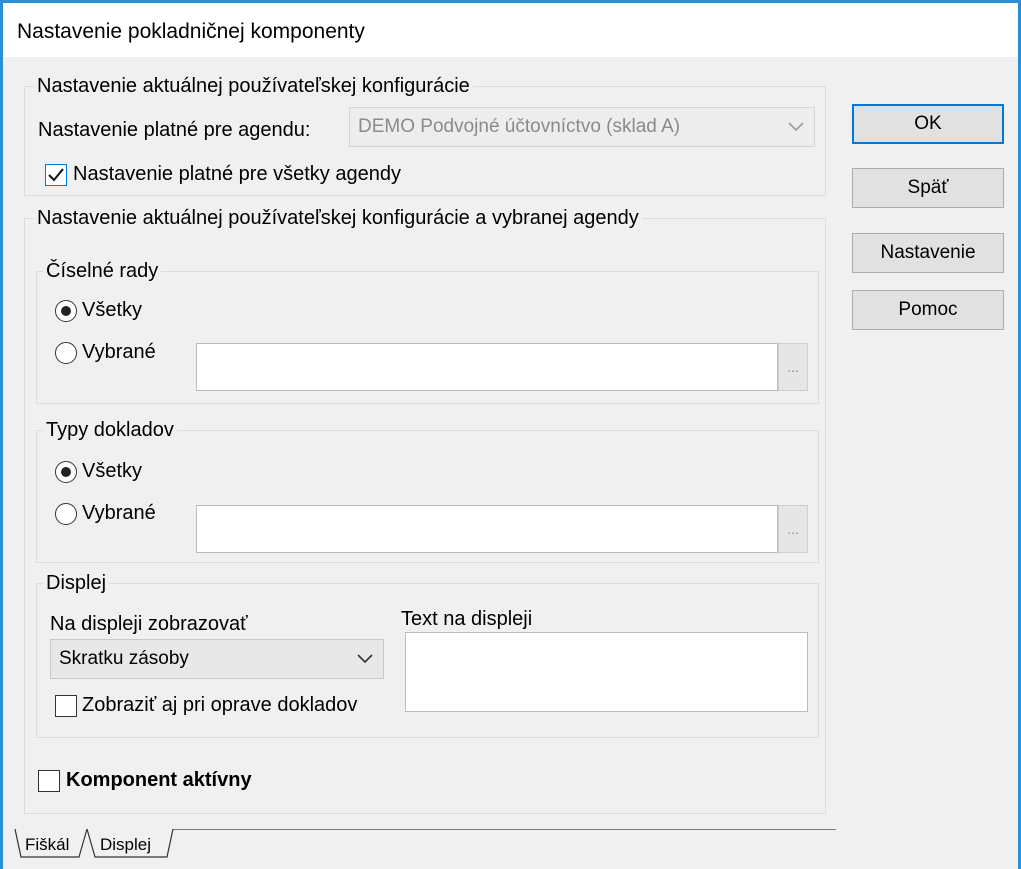  I want to click on checkmark-icon, so click(56, 175).